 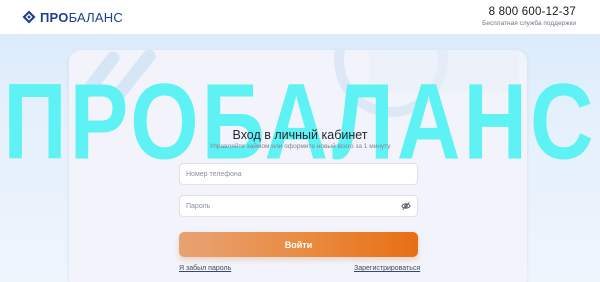 I want to click on phone-field, so click(x=298, y=174).